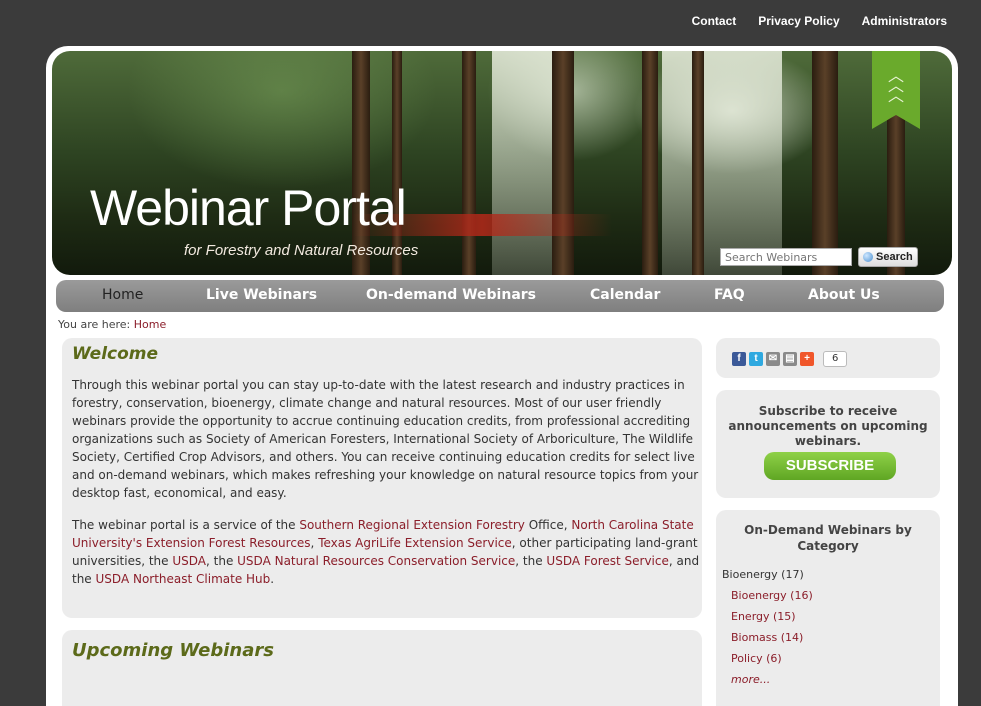 The width and height of the screenshot is (981, 706). Describe the element at coordinates (894, 257) in the screenshot. I see `search-button-label: Search` at that location.